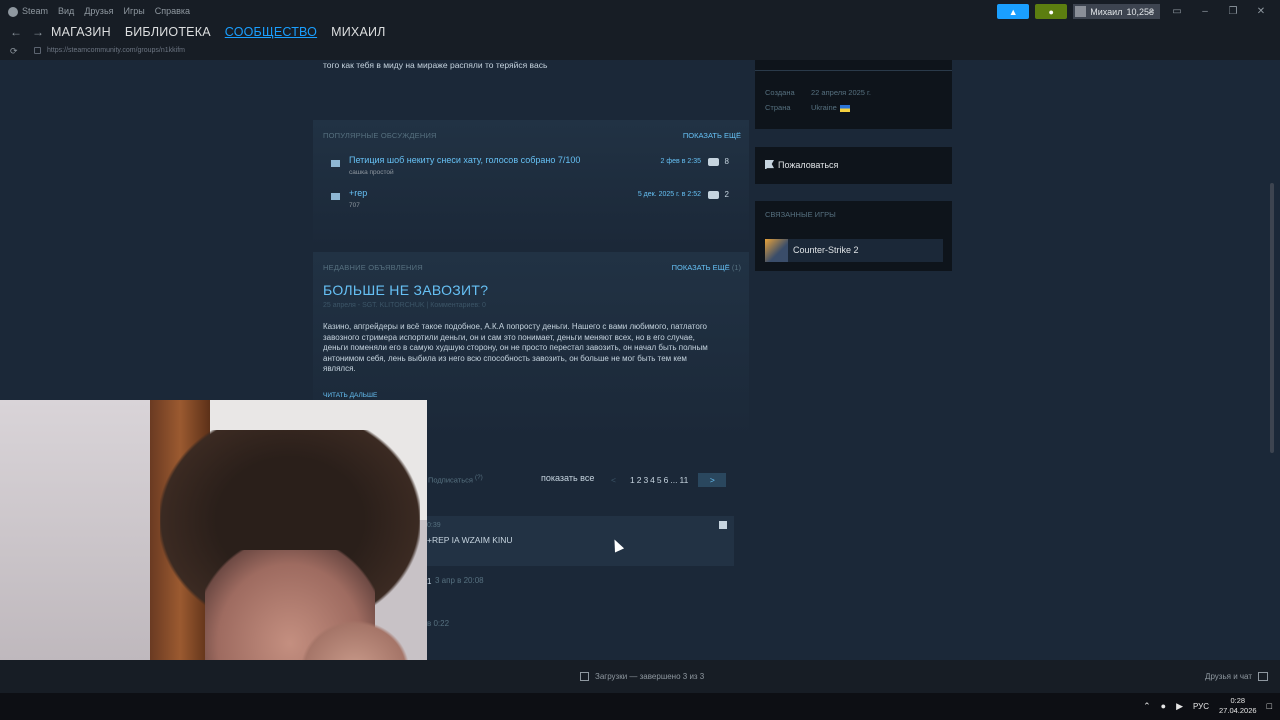  What do you see at coordinates (1261, 11) in the screenshot?
I see `close-icon: ✕` at bounding box center [1261, 11].